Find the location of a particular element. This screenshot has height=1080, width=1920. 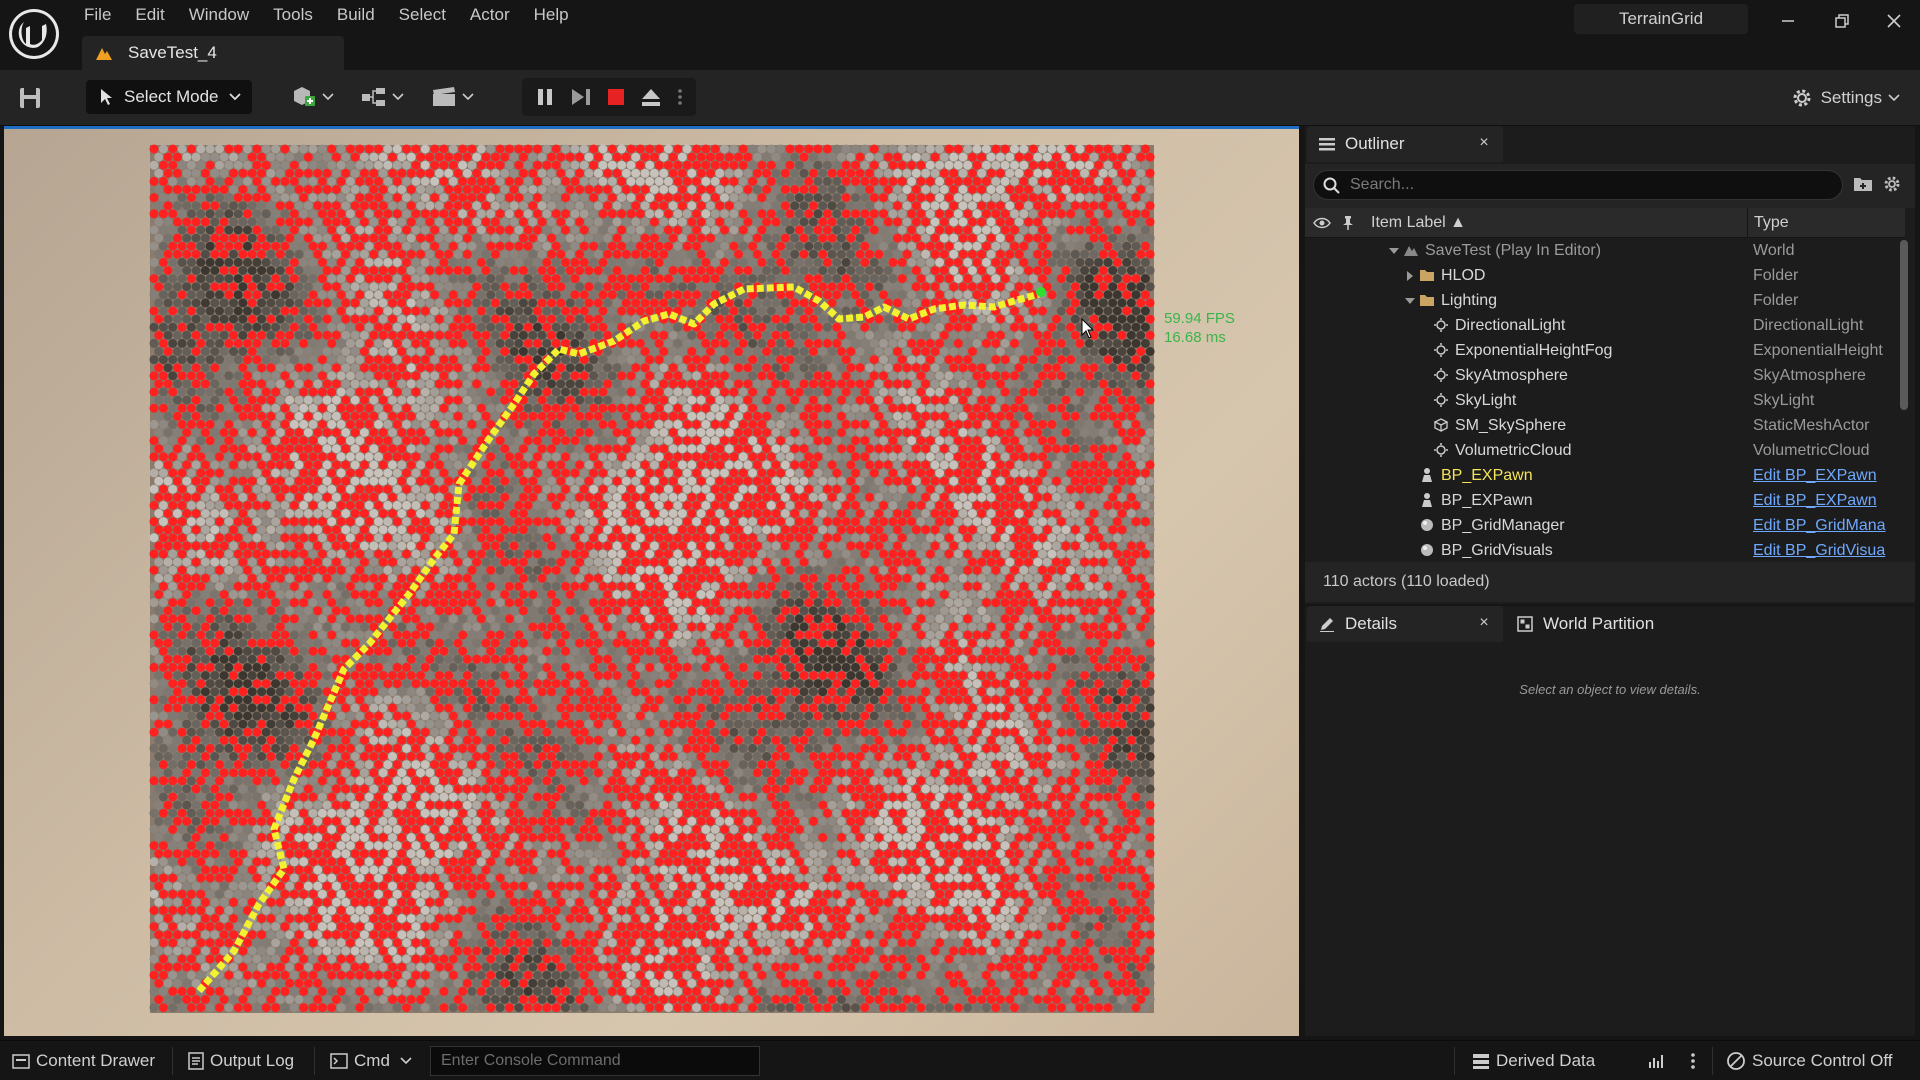

derived-data-icon is located at coordinates (1481, 1061).